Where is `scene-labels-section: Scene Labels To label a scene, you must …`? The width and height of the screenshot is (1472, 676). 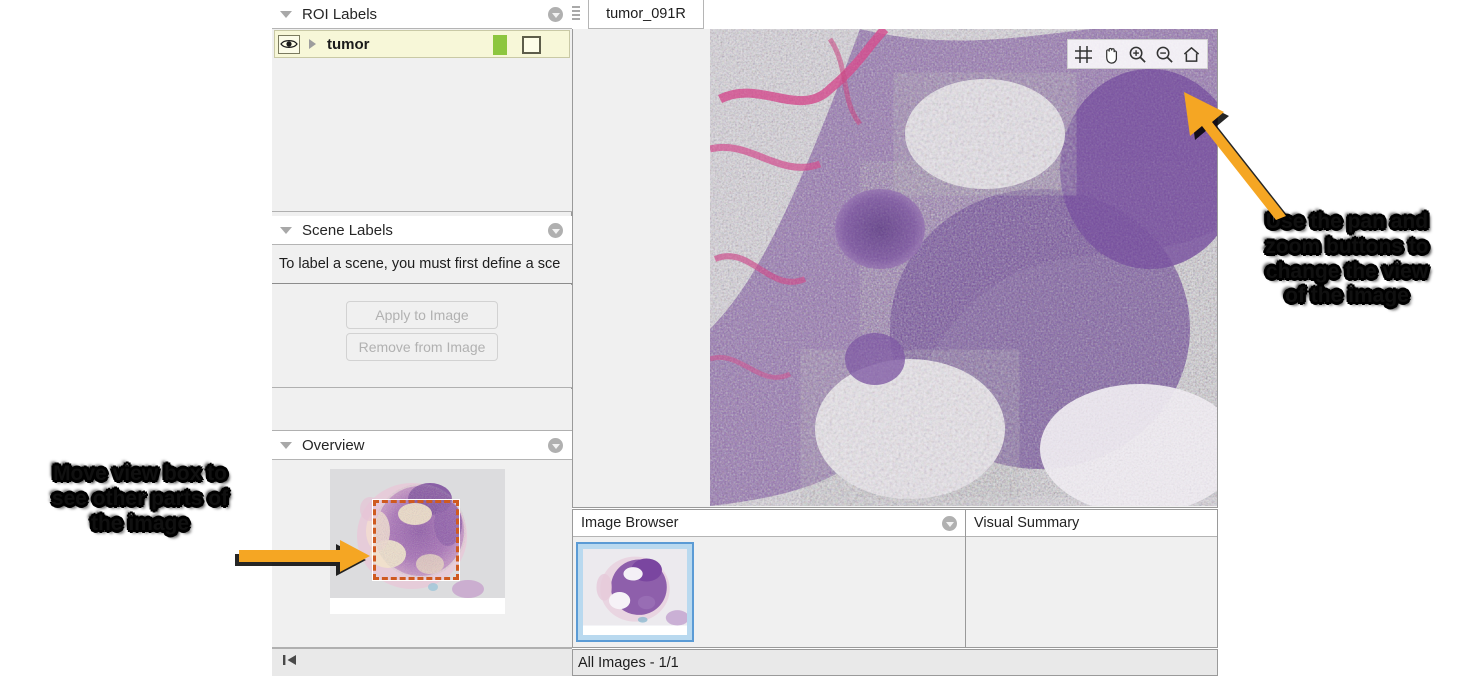
scene-labels-section: Scene Labels To label a scene, you must … is located at coordinates (422, 302).